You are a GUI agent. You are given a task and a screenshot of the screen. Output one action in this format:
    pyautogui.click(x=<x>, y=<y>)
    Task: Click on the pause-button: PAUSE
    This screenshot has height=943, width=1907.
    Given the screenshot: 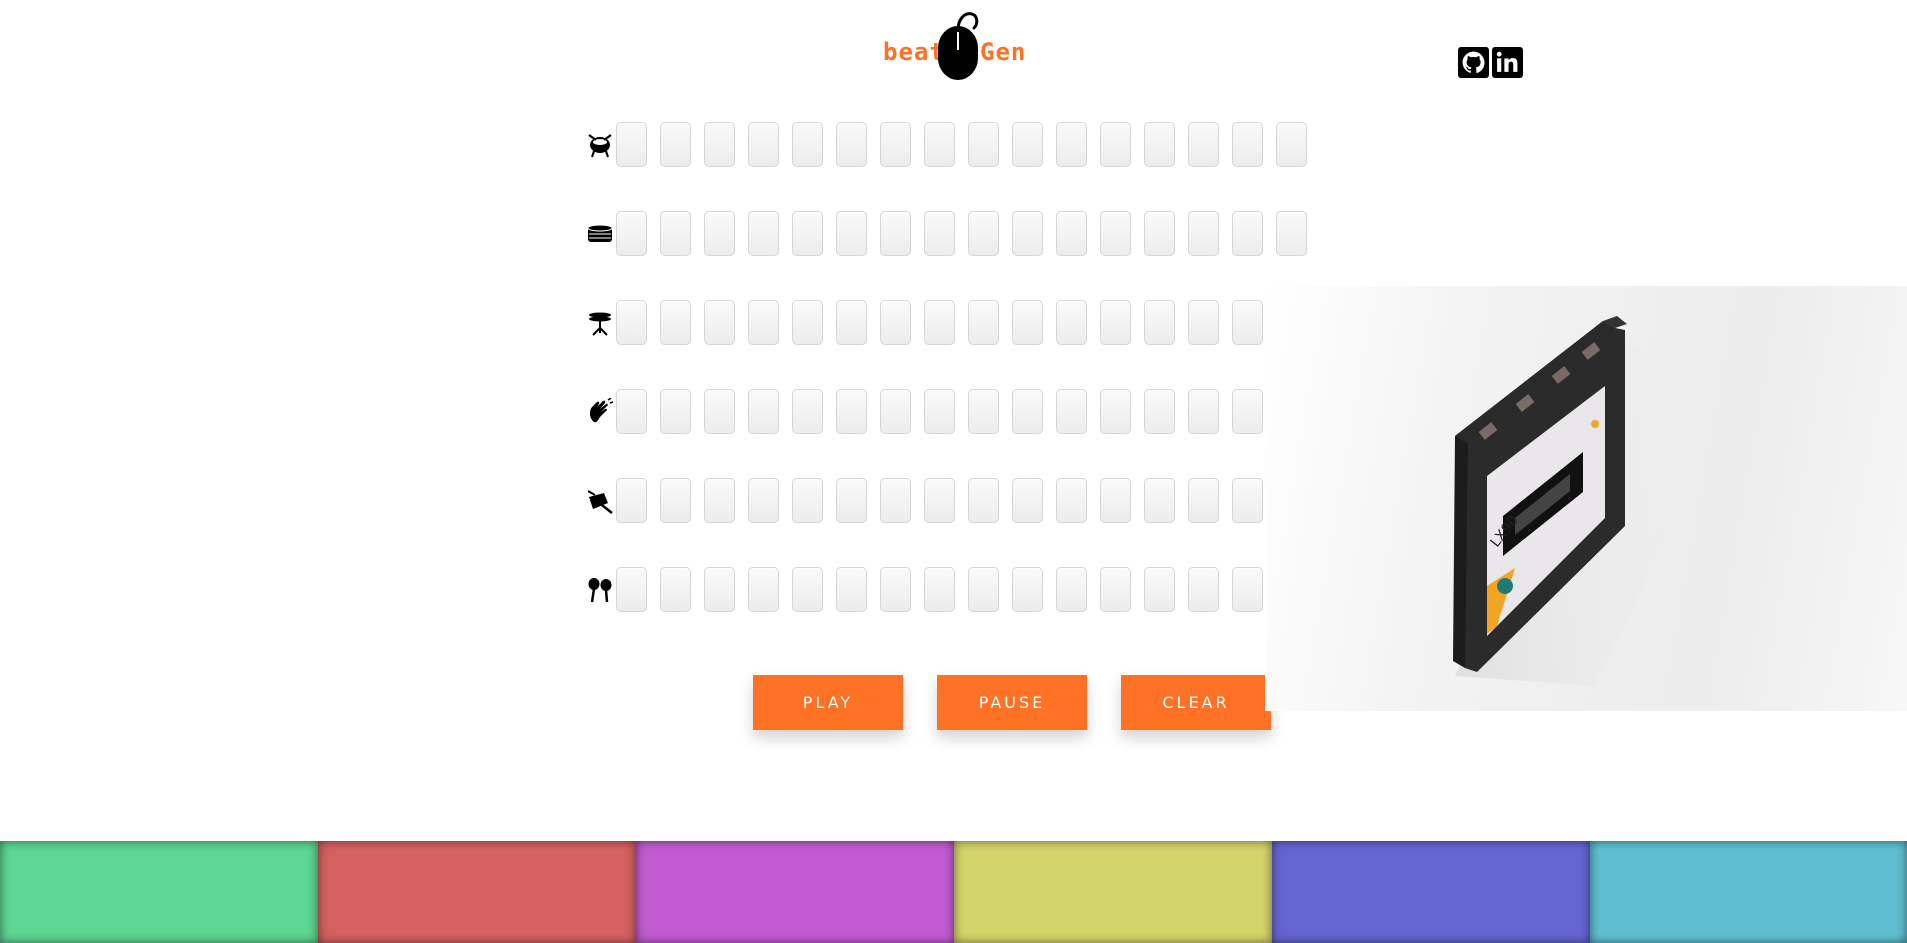 What is the action you would take?
    pyautogui.click(x=1012, y=702)
    